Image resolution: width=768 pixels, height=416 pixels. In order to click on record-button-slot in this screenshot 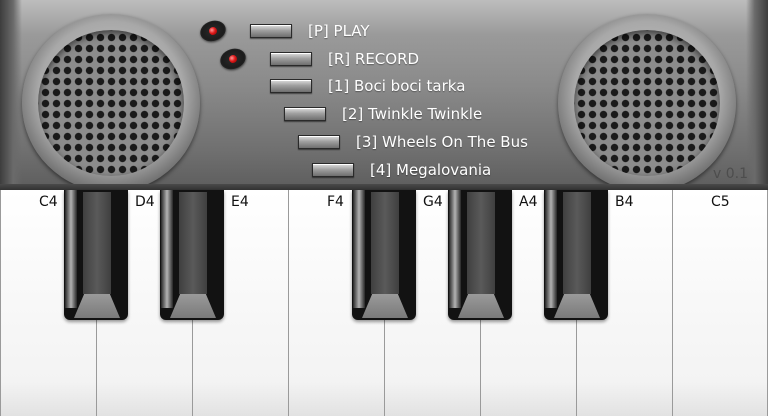, I will do `click(291, 59)`.